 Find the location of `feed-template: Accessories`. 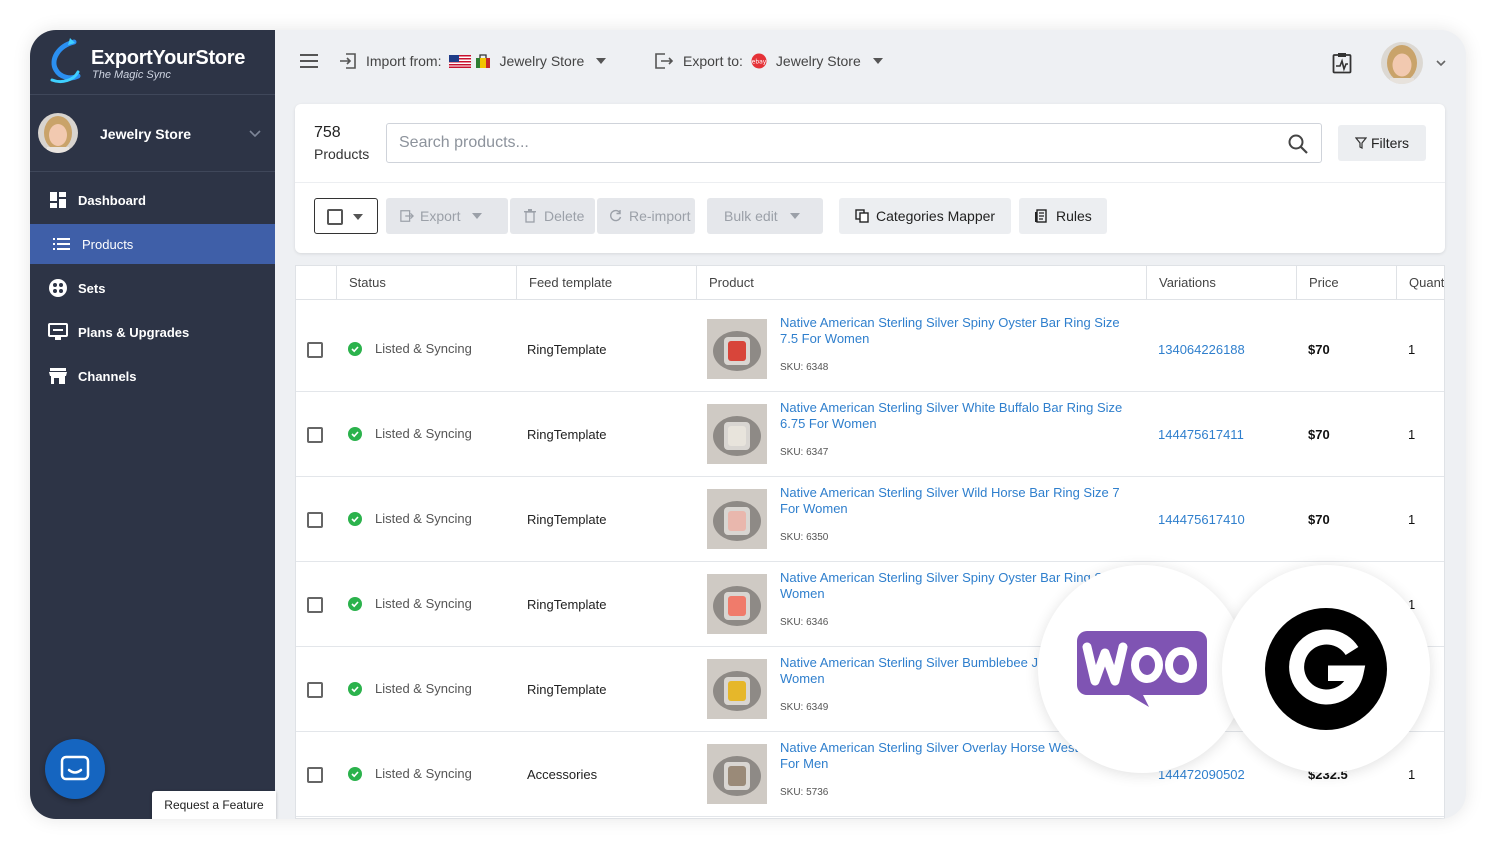

feed-template: Accessories is located at coordinates (562, 774).